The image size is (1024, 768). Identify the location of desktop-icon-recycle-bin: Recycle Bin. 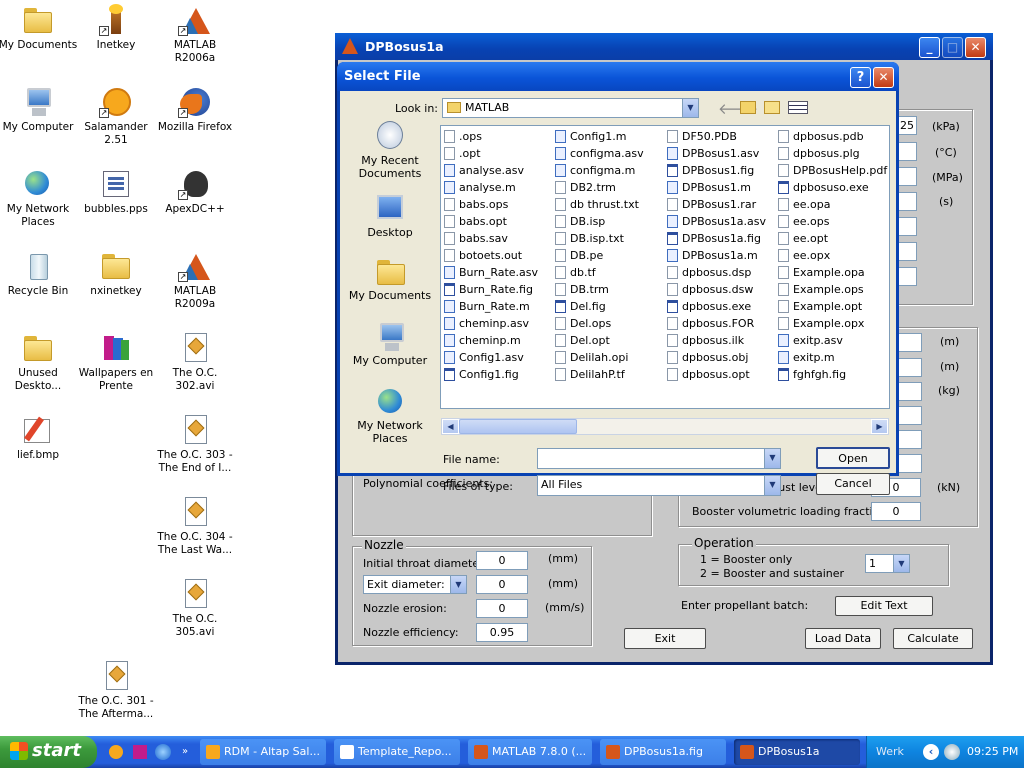
(39, 274).